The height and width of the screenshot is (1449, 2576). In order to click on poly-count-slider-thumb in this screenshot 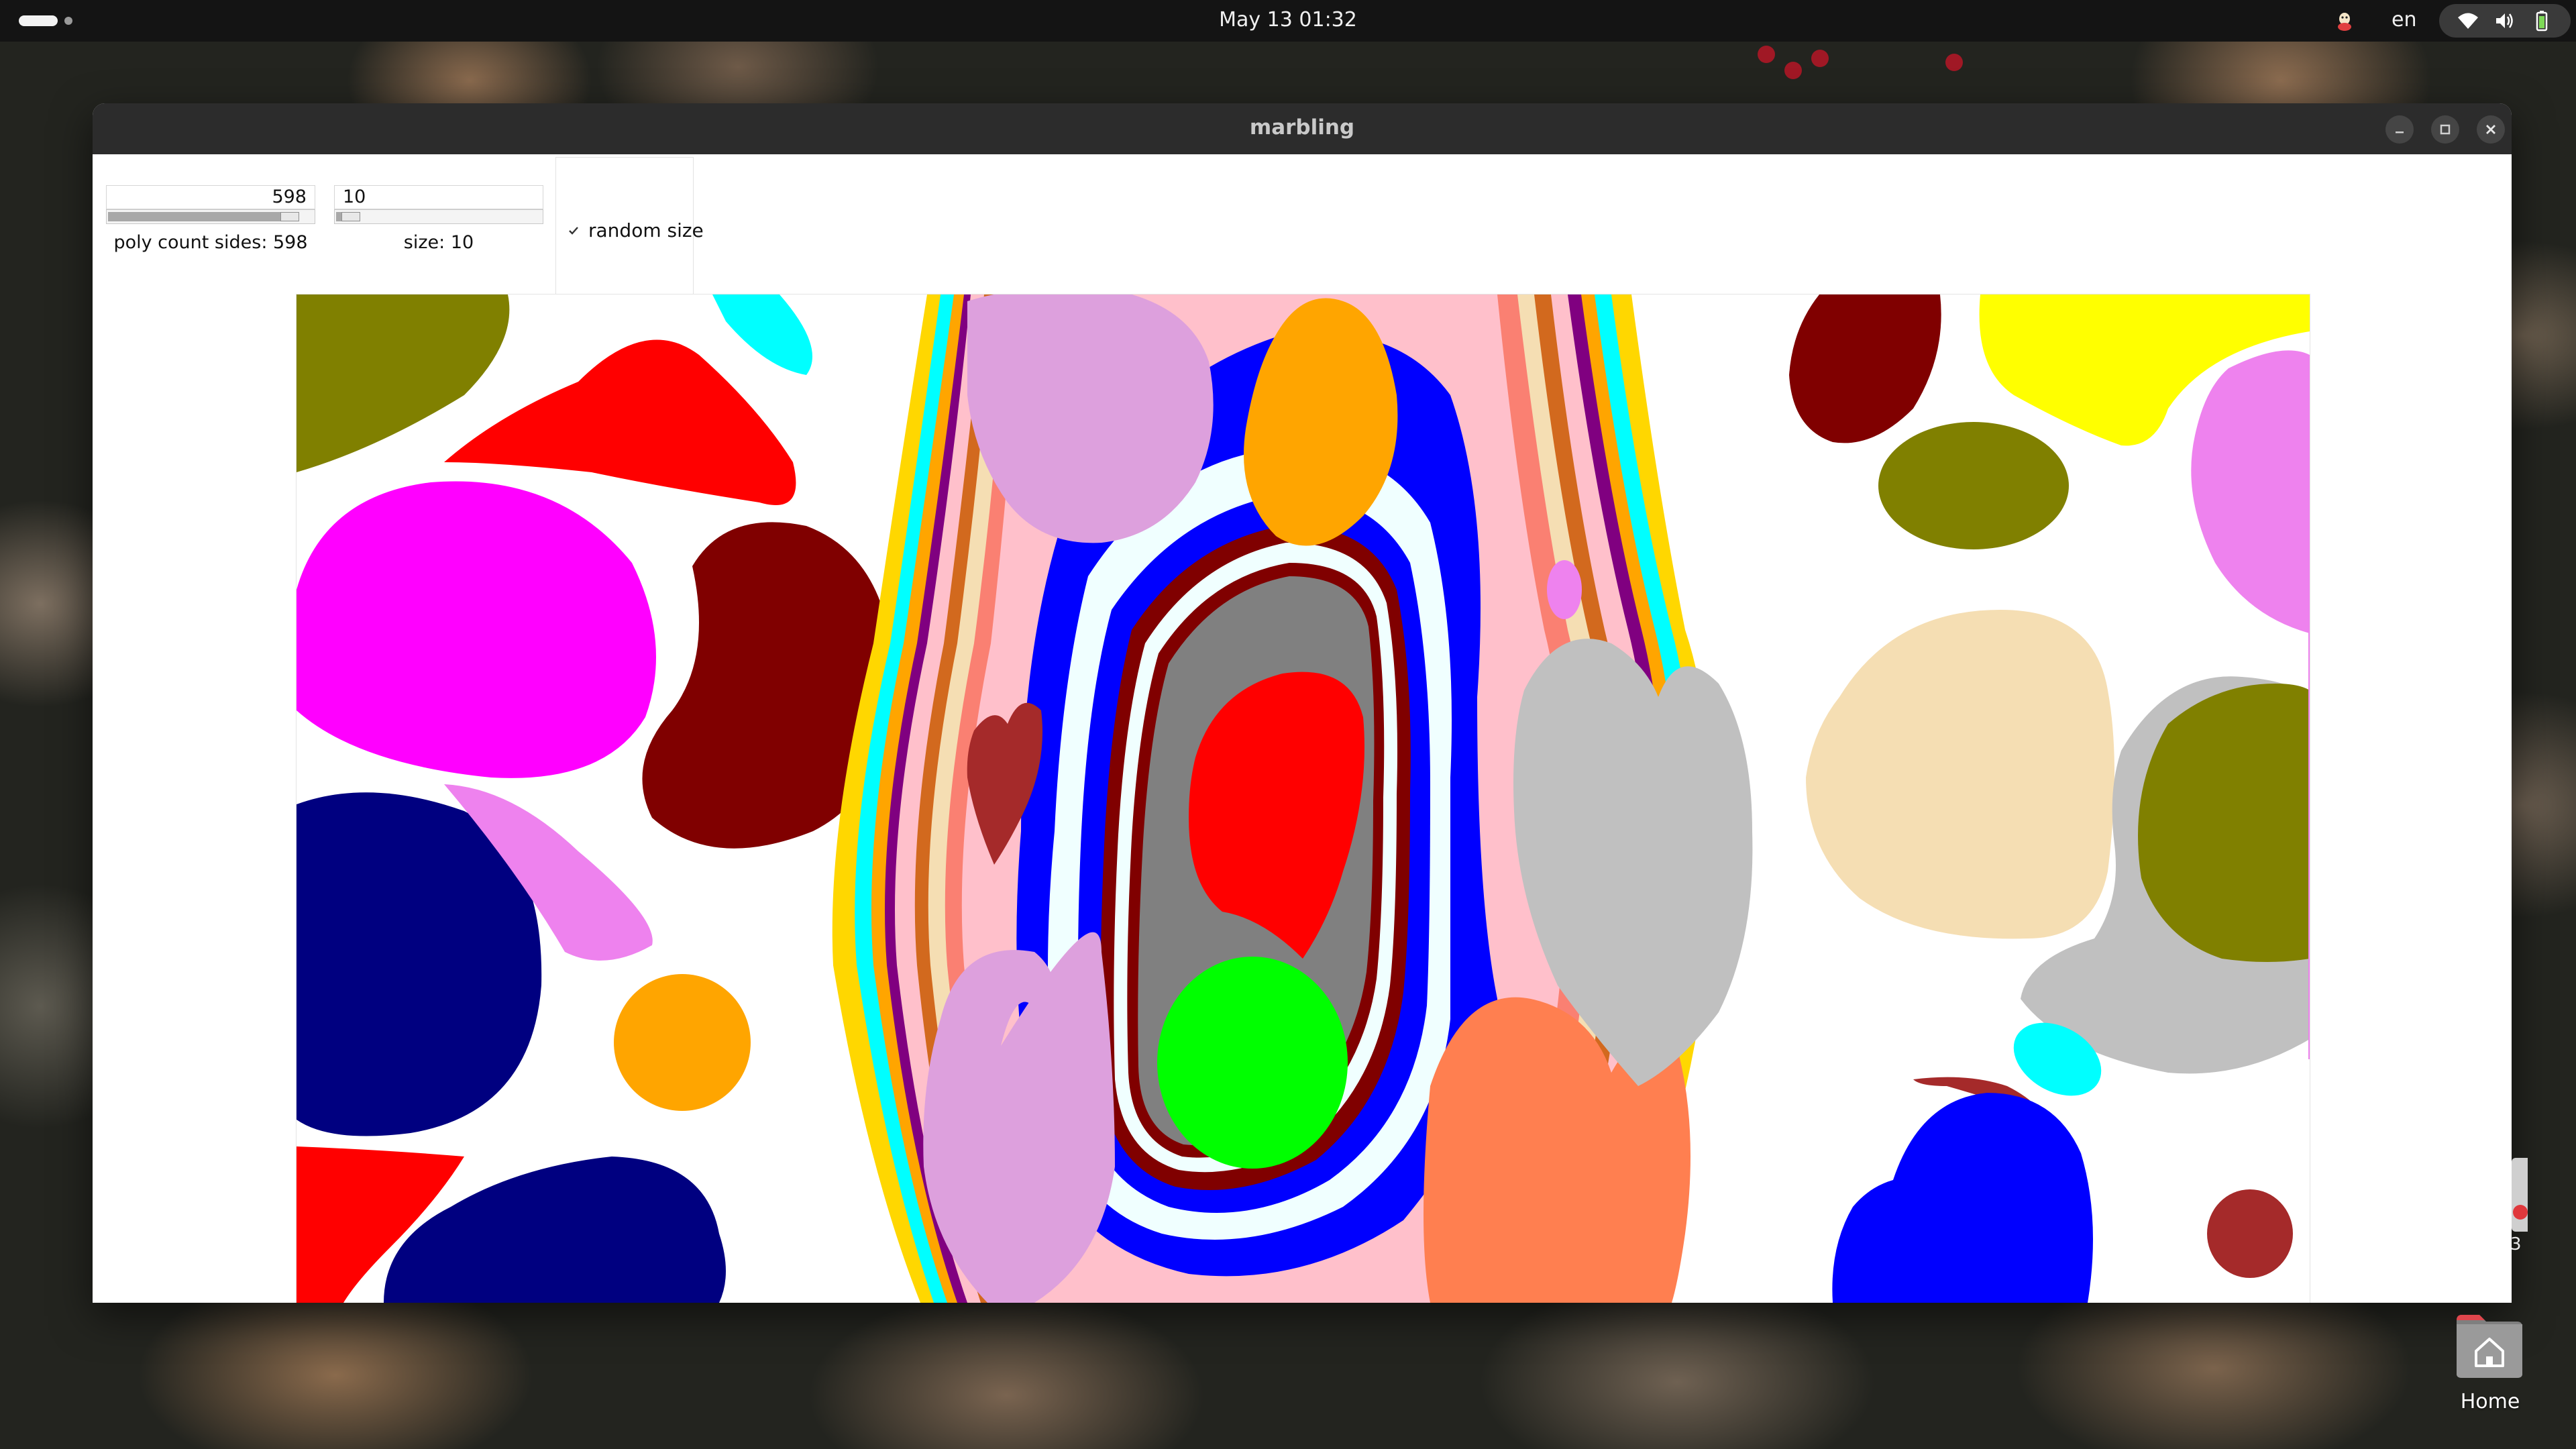, I will do `click(289, 216)`.